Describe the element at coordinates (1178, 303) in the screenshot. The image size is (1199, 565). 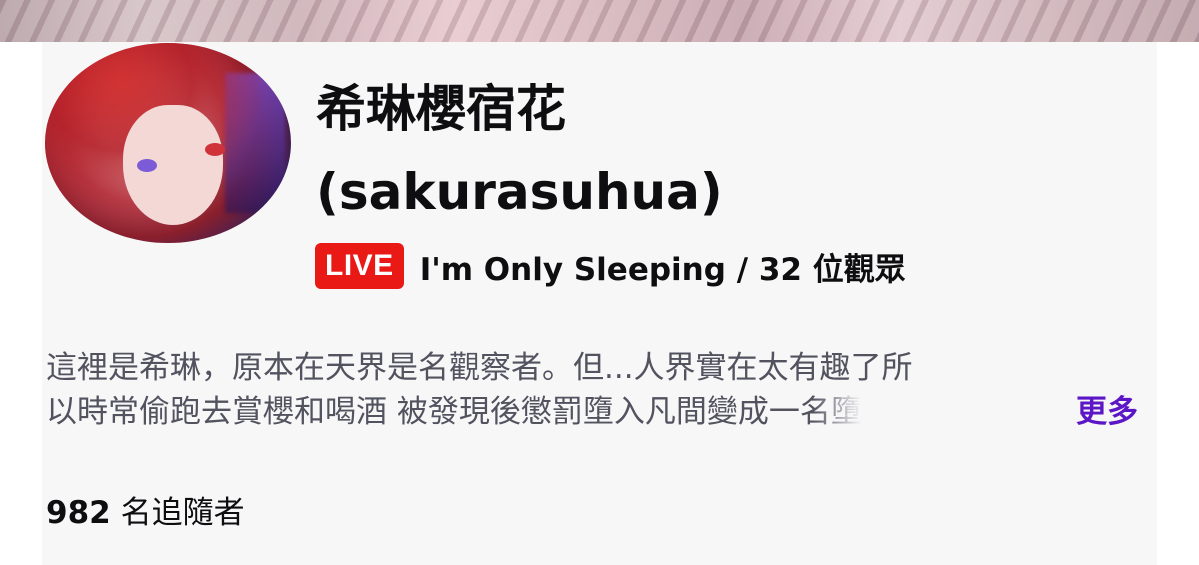
I see `page-margin-right` at that location.